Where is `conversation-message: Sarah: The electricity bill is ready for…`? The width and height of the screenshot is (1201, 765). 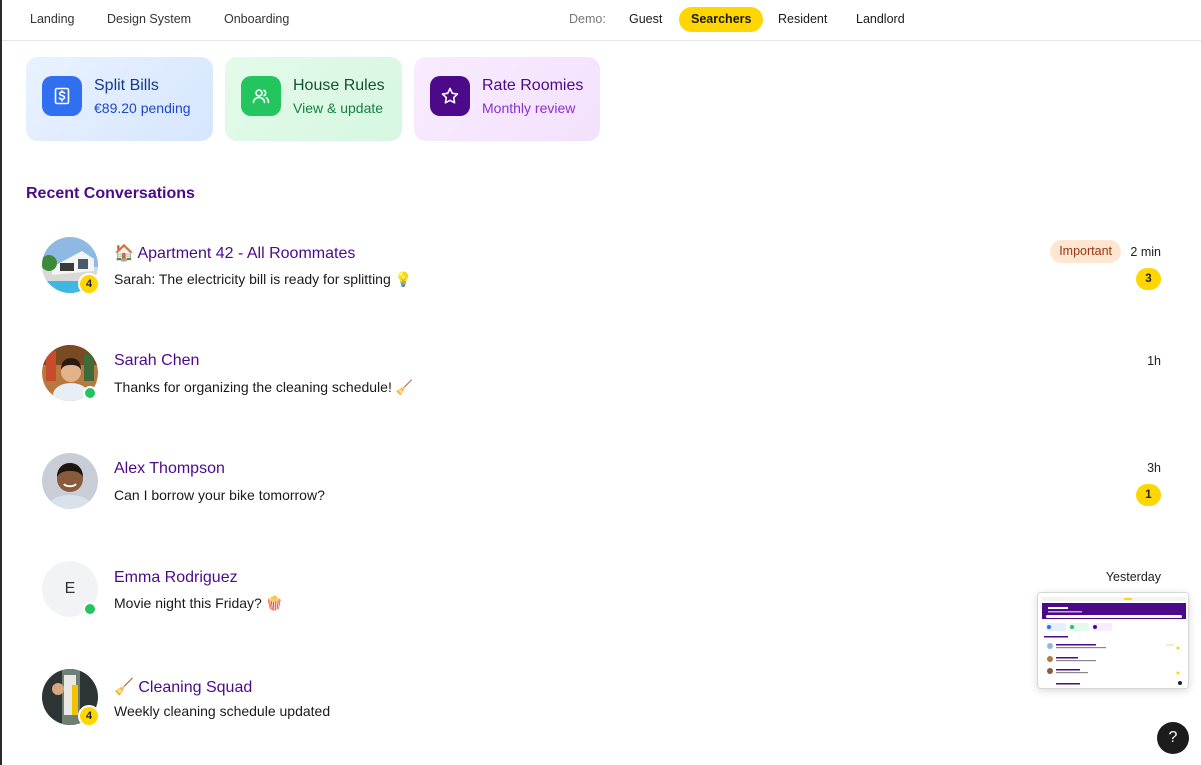
conversation-message: Sarah: The electricity bill is ready for… is located at coordinates (263, 279).